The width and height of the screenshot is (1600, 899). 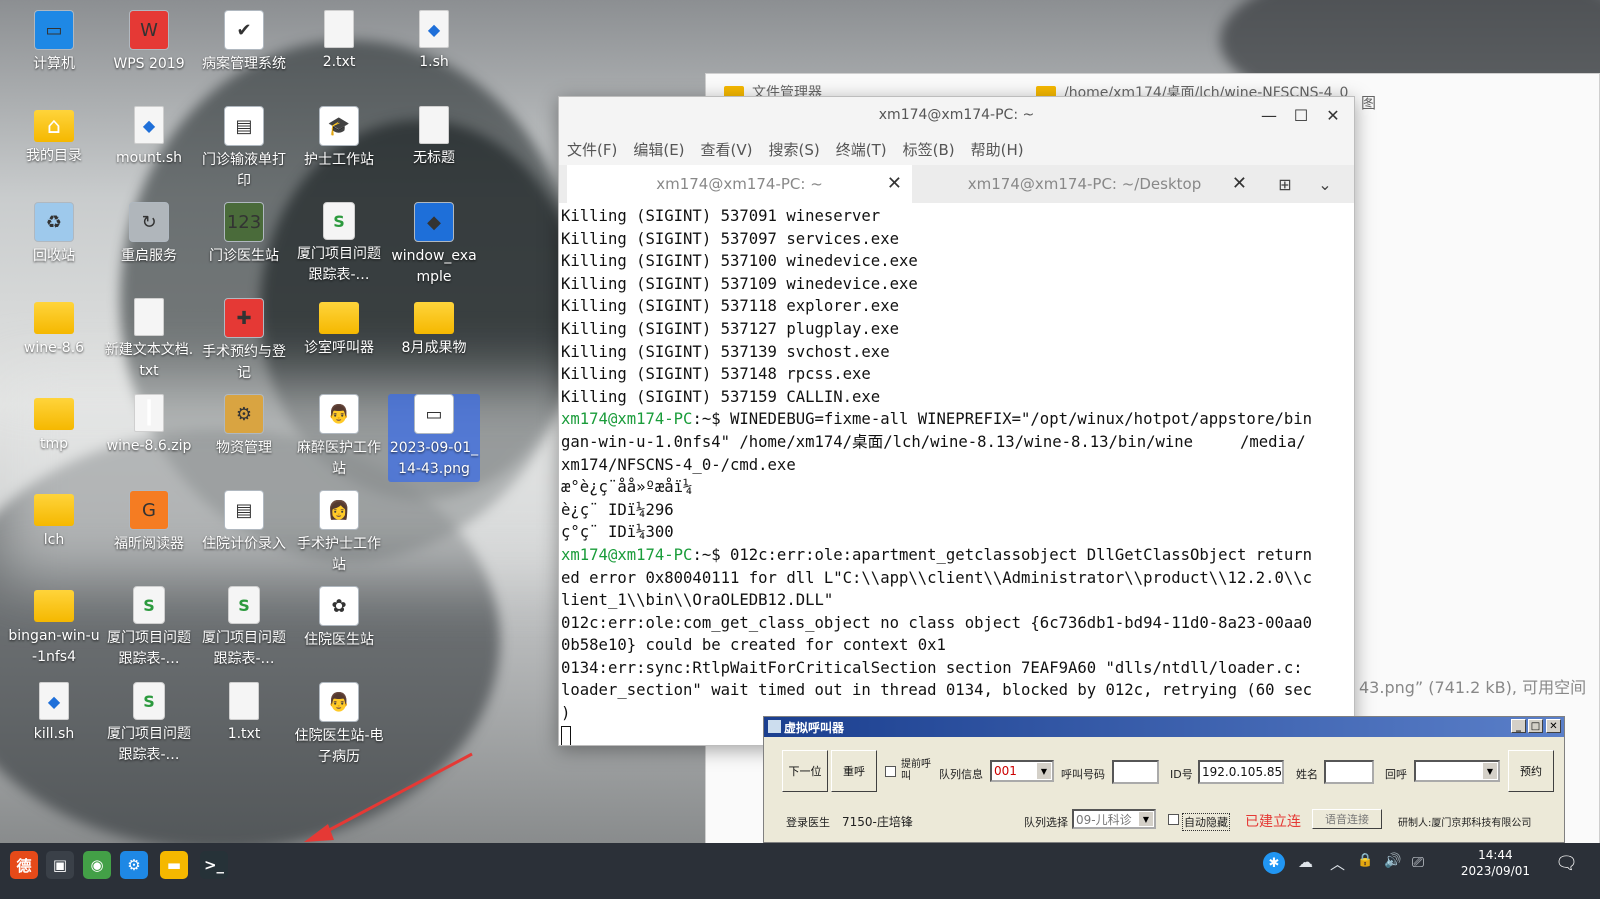 I want to click on pre-call-checkbox, so click(x=890, y=771).